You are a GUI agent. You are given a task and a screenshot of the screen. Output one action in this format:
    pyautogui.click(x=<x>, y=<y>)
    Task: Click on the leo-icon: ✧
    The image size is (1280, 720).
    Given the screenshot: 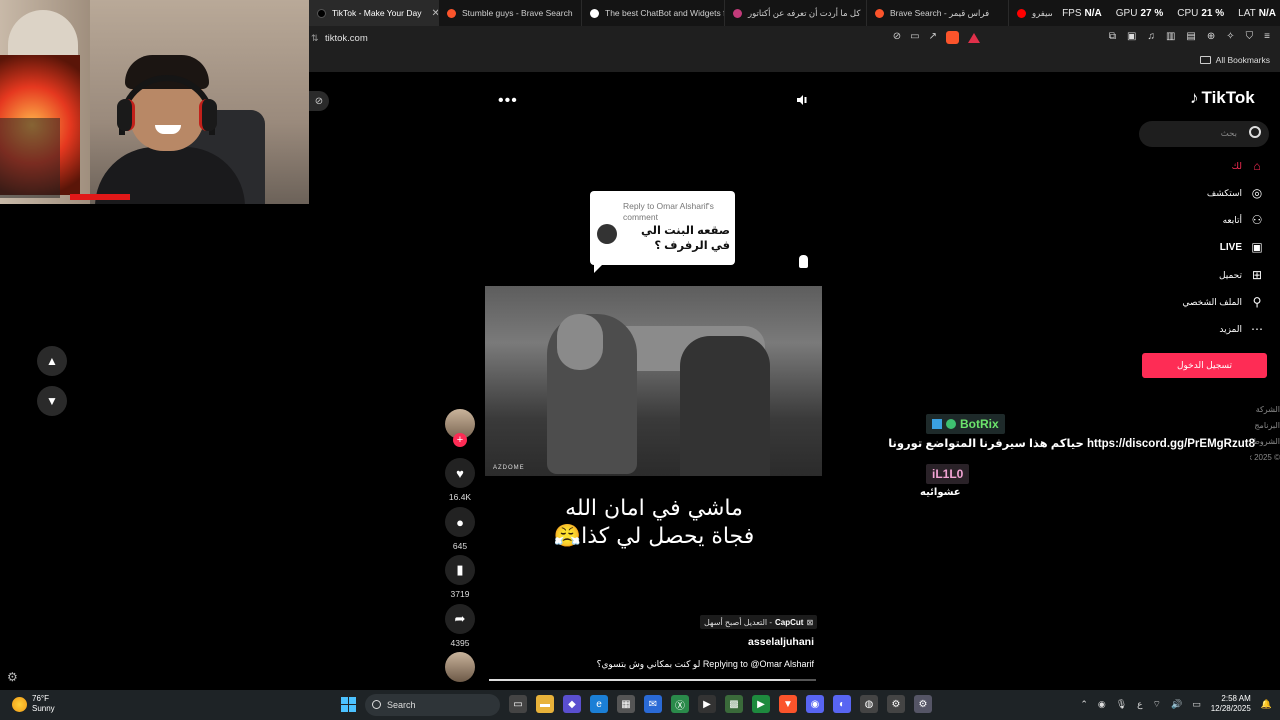 What is the action you would take?
    pyautogui.click(x=1230, y=36)
    